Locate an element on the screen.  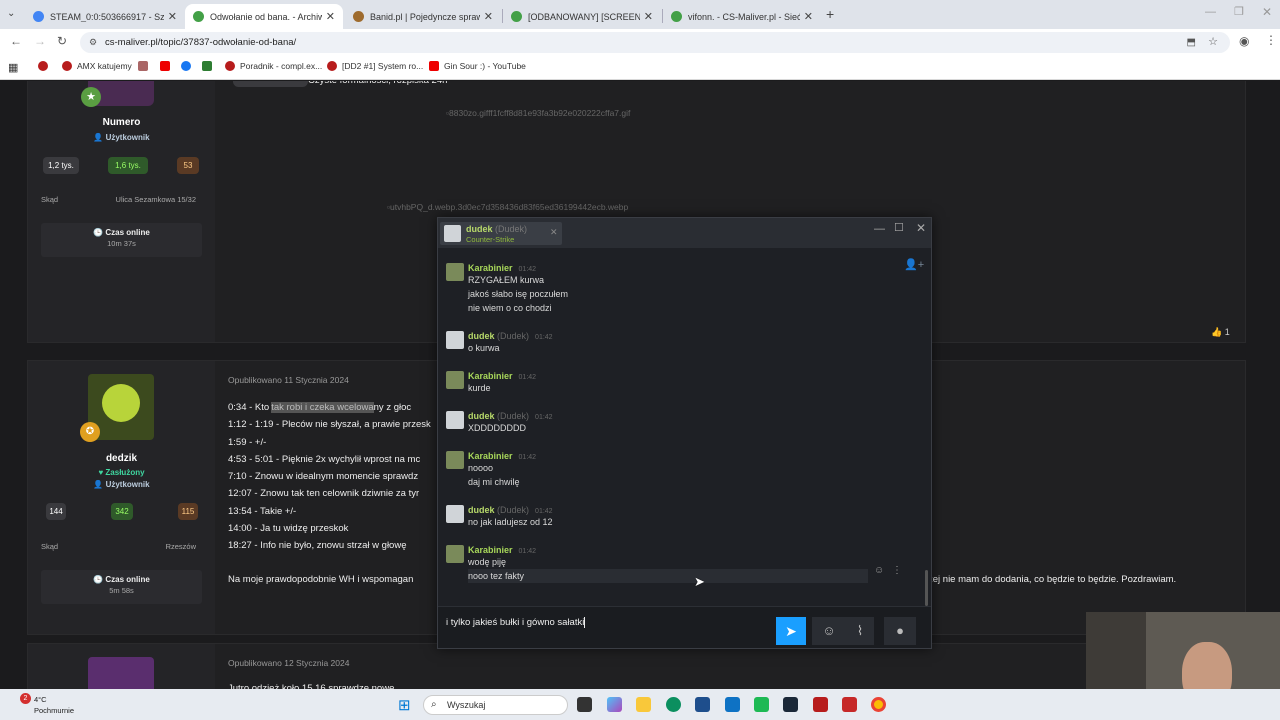
tab-search-menu-icon: ⌄ is located at coordinates (11, 13).